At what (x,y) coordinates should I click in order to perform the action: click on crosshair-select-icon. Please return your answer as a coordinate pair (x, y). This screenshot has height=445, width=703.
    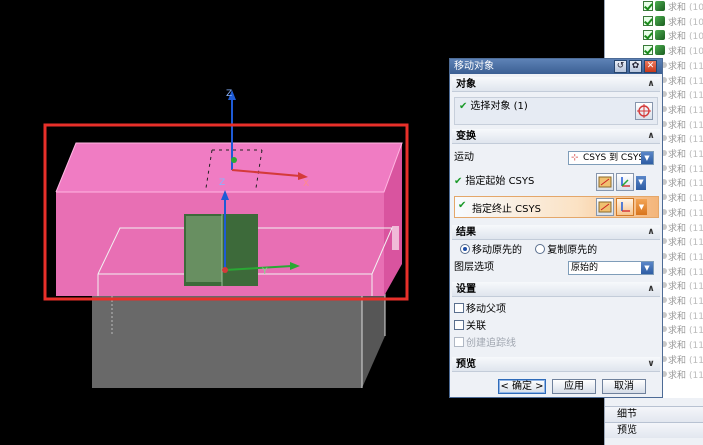
    Looking at the image, I should click on (644, 111).